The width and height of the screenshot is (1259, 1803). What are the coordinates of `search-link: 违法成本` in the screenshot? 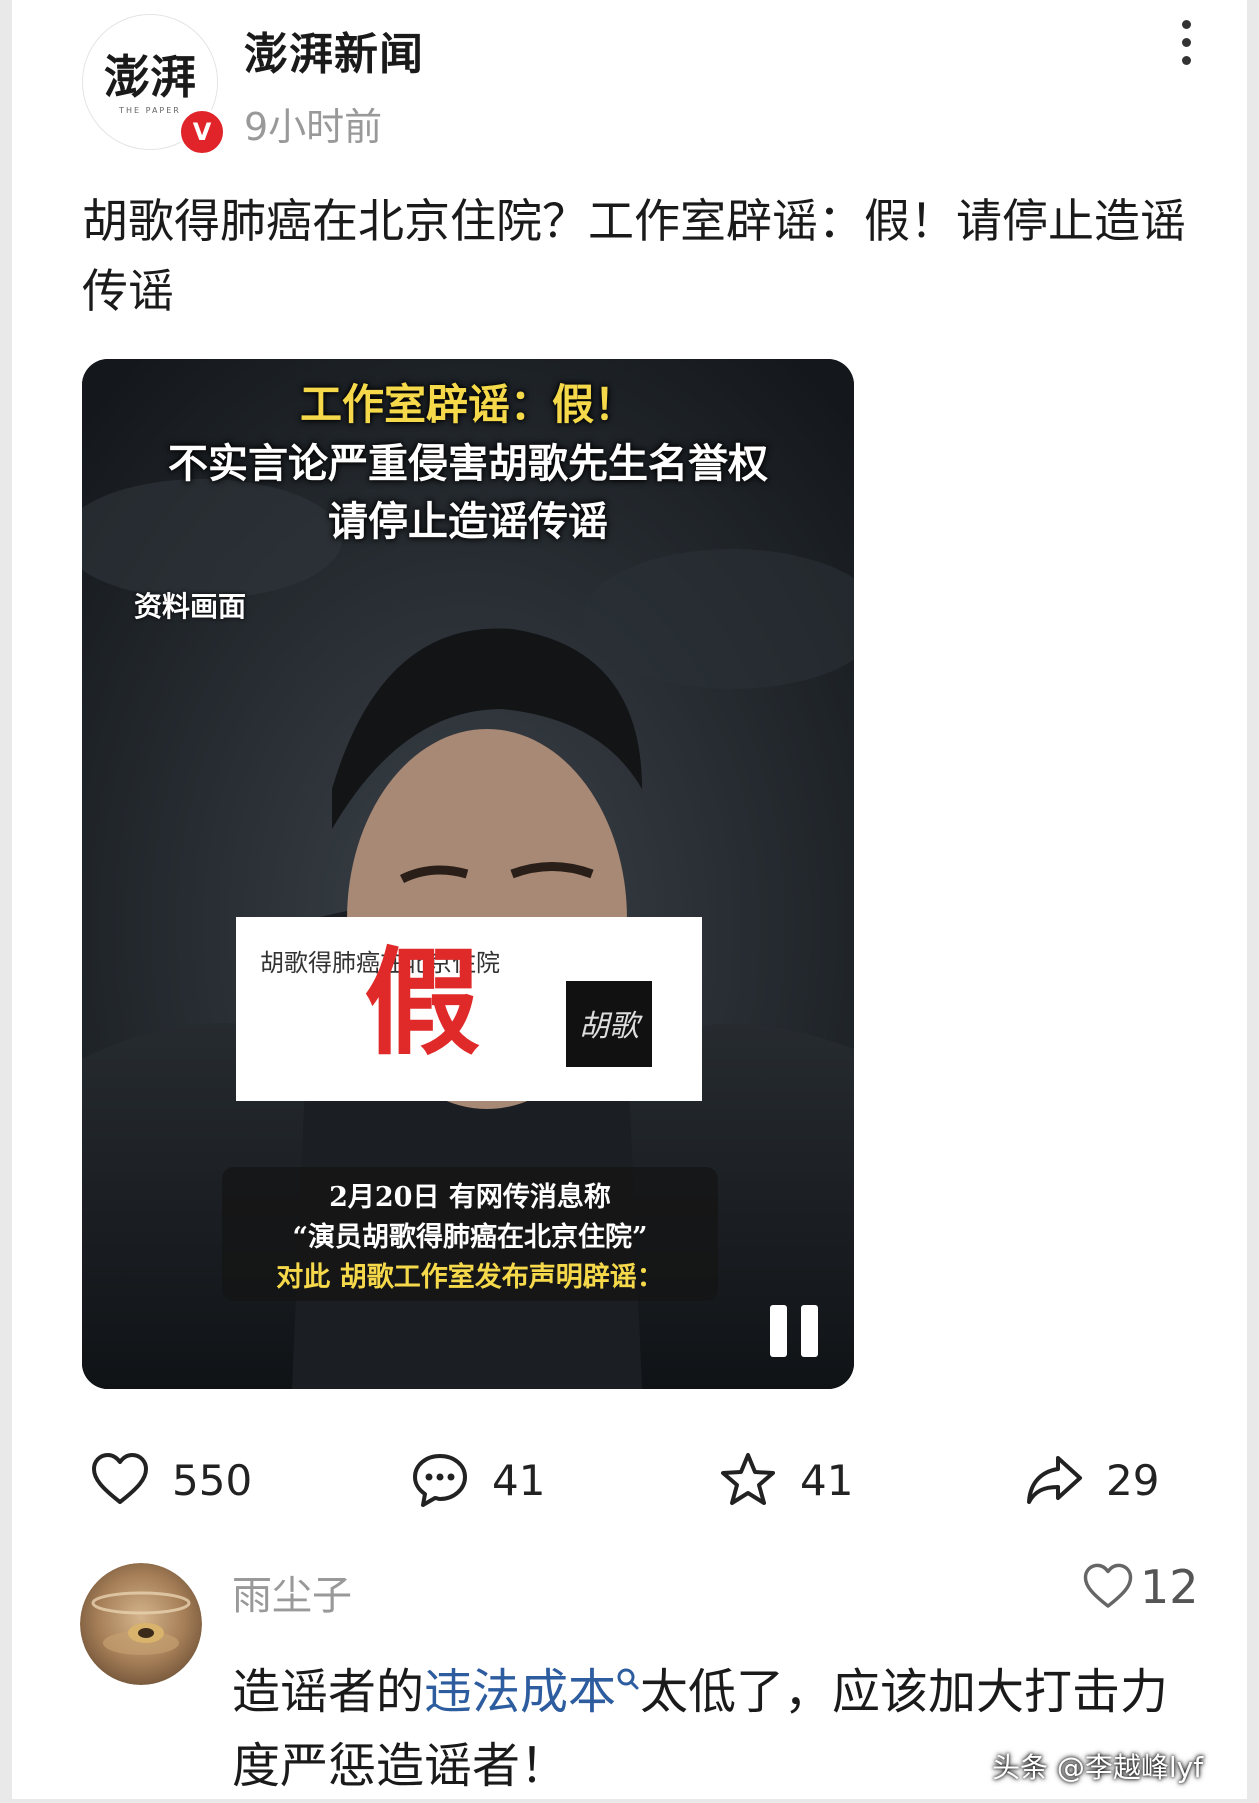 It's located at (520, 1692).